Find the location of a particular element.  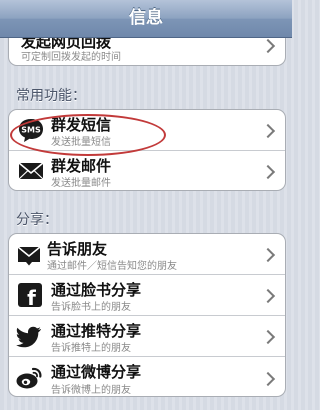

row-subtitle: 告诉脸书上的朋友 is located at coordinates (91, 307).